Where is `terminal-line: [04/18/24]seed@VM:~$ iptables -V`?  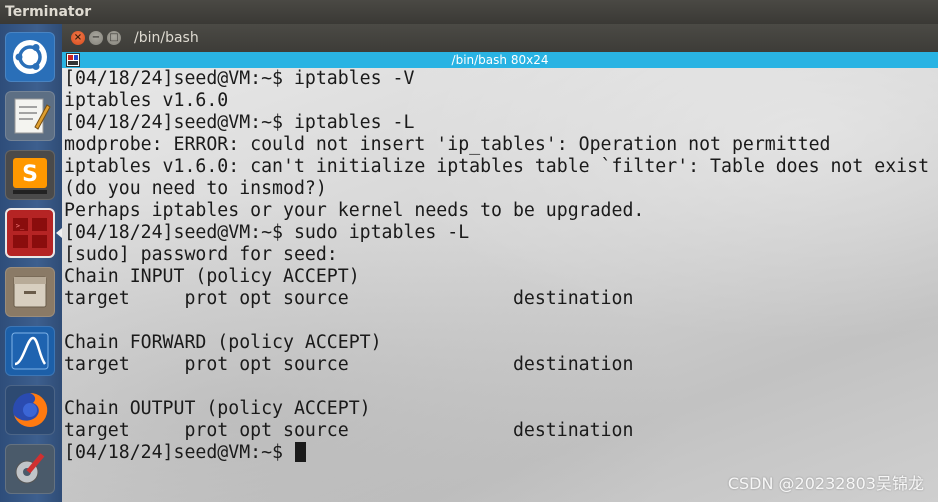
terminal-line: [04/18/24]seed@VM:~$ iptables -V is located at coordinates (239, 78).